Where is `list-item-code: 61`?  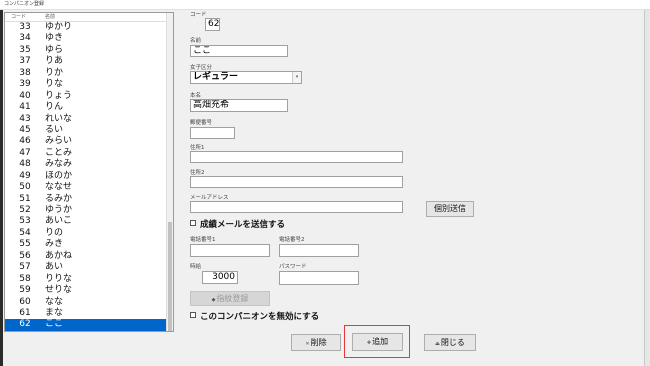
list-item-code: 61 is located at coordinates (25, 312).